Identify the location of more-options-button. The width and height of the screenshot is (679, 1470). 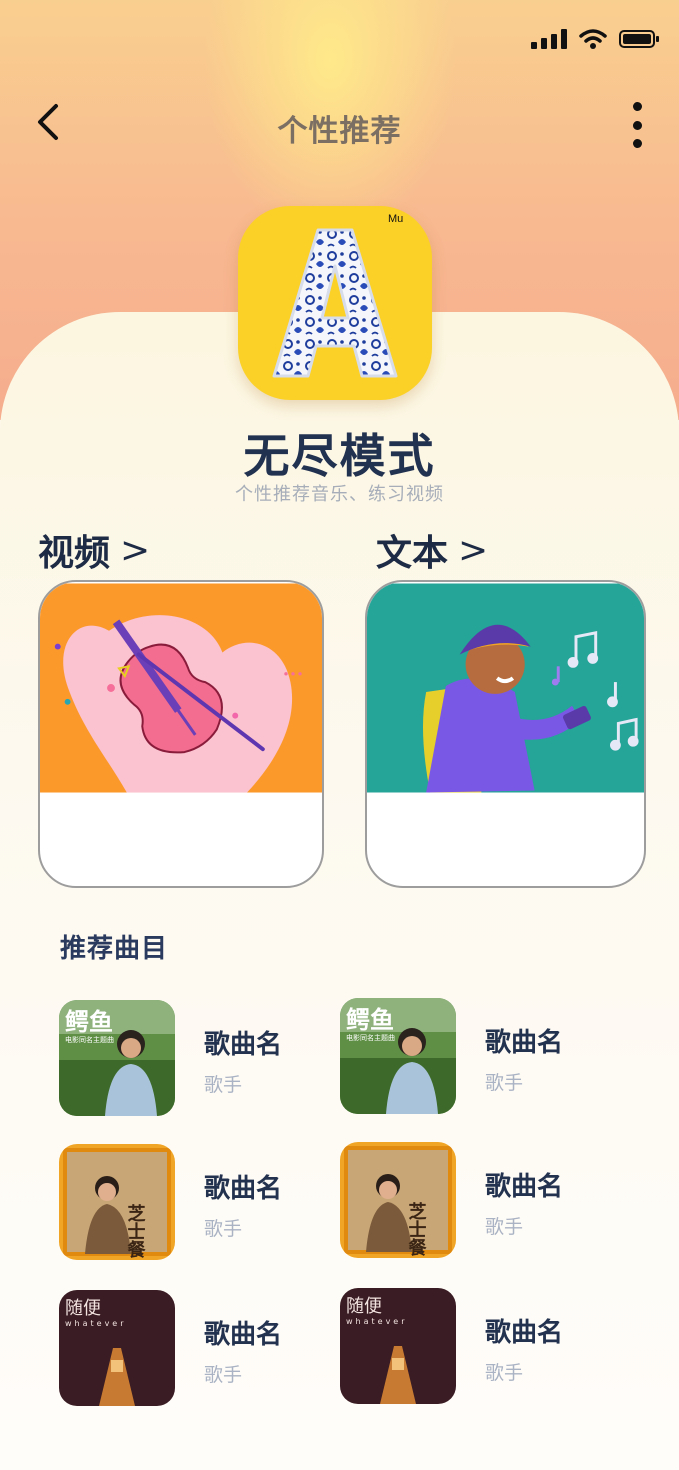
(637, 125).